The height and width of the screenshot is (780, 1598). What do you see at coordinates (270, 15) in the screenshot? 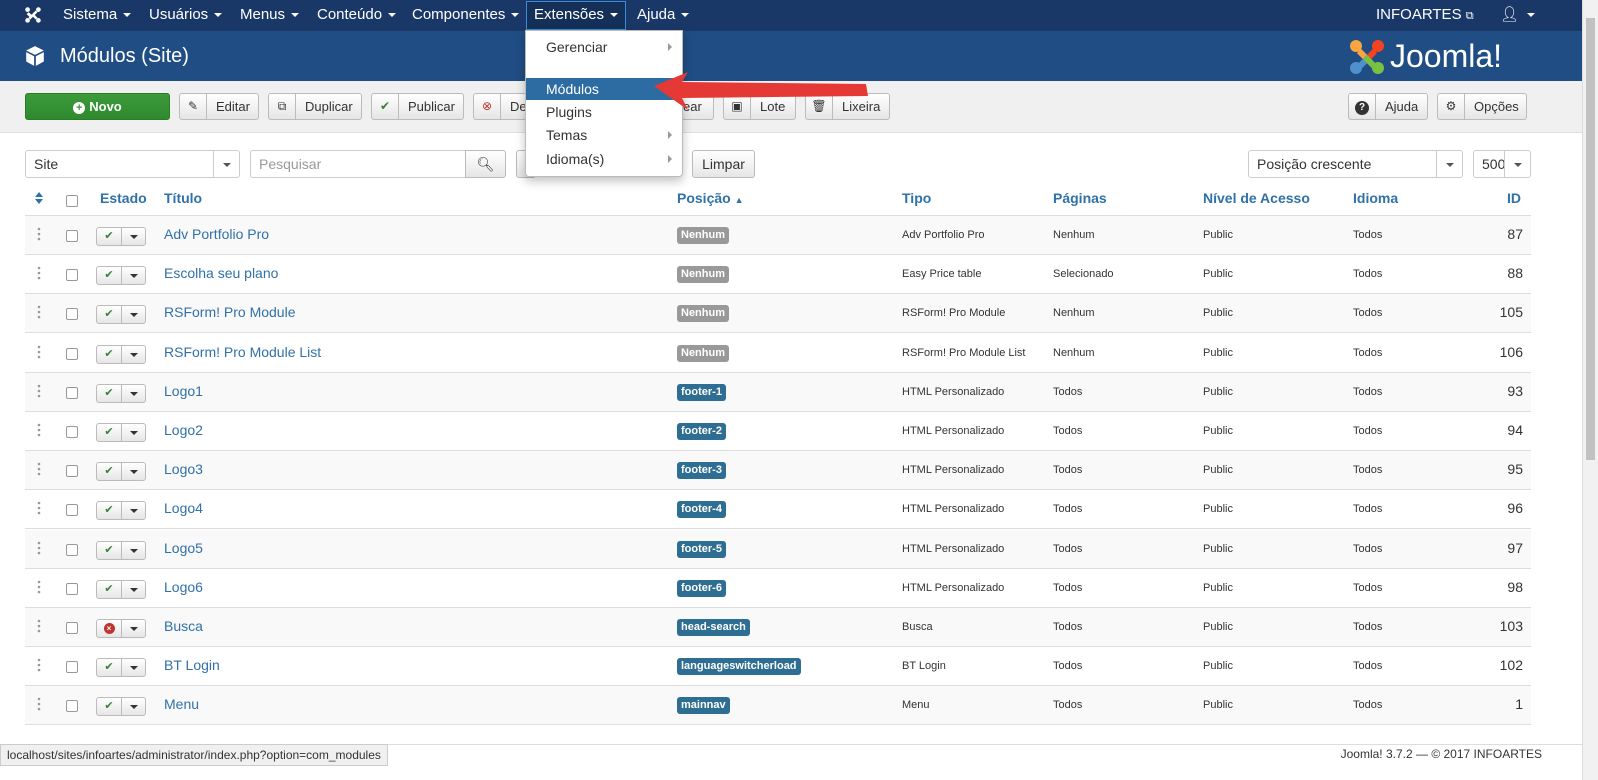
I see `nav-menus: Menus` at bounding box center [270, 15].